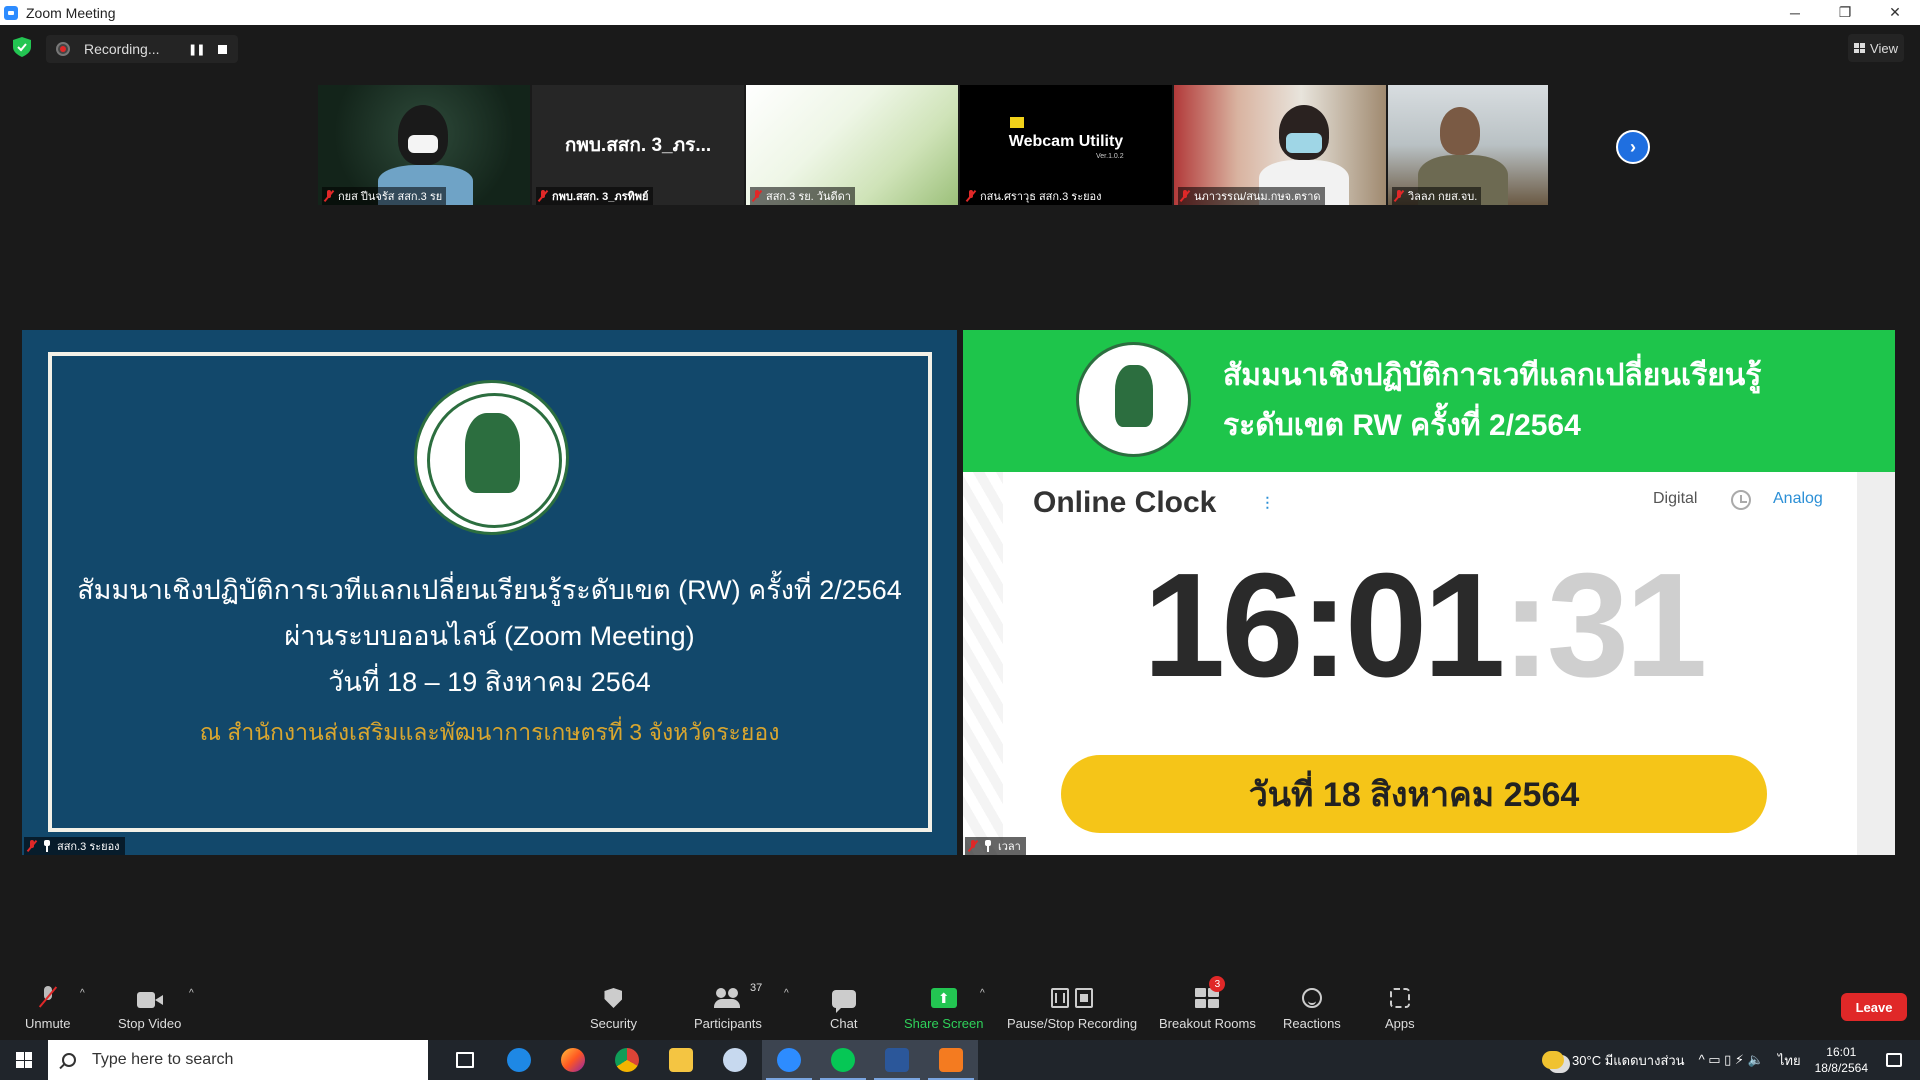  I want to click on task-view-icon, so click(465, 1060).